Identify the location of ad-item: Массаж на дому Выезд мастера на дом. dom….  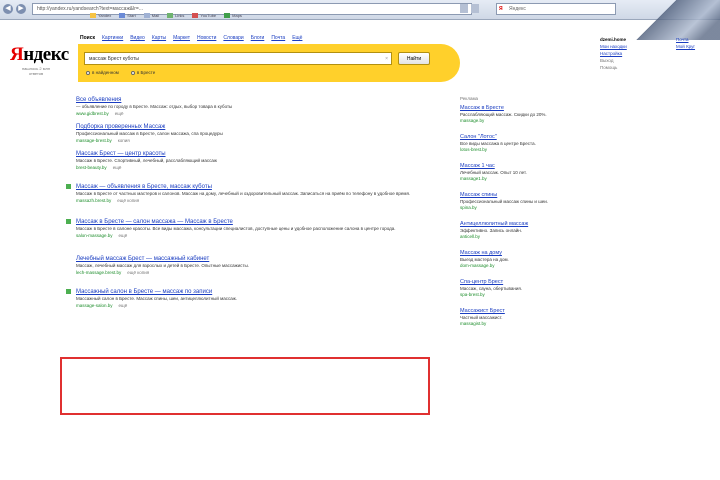
(535, 259).